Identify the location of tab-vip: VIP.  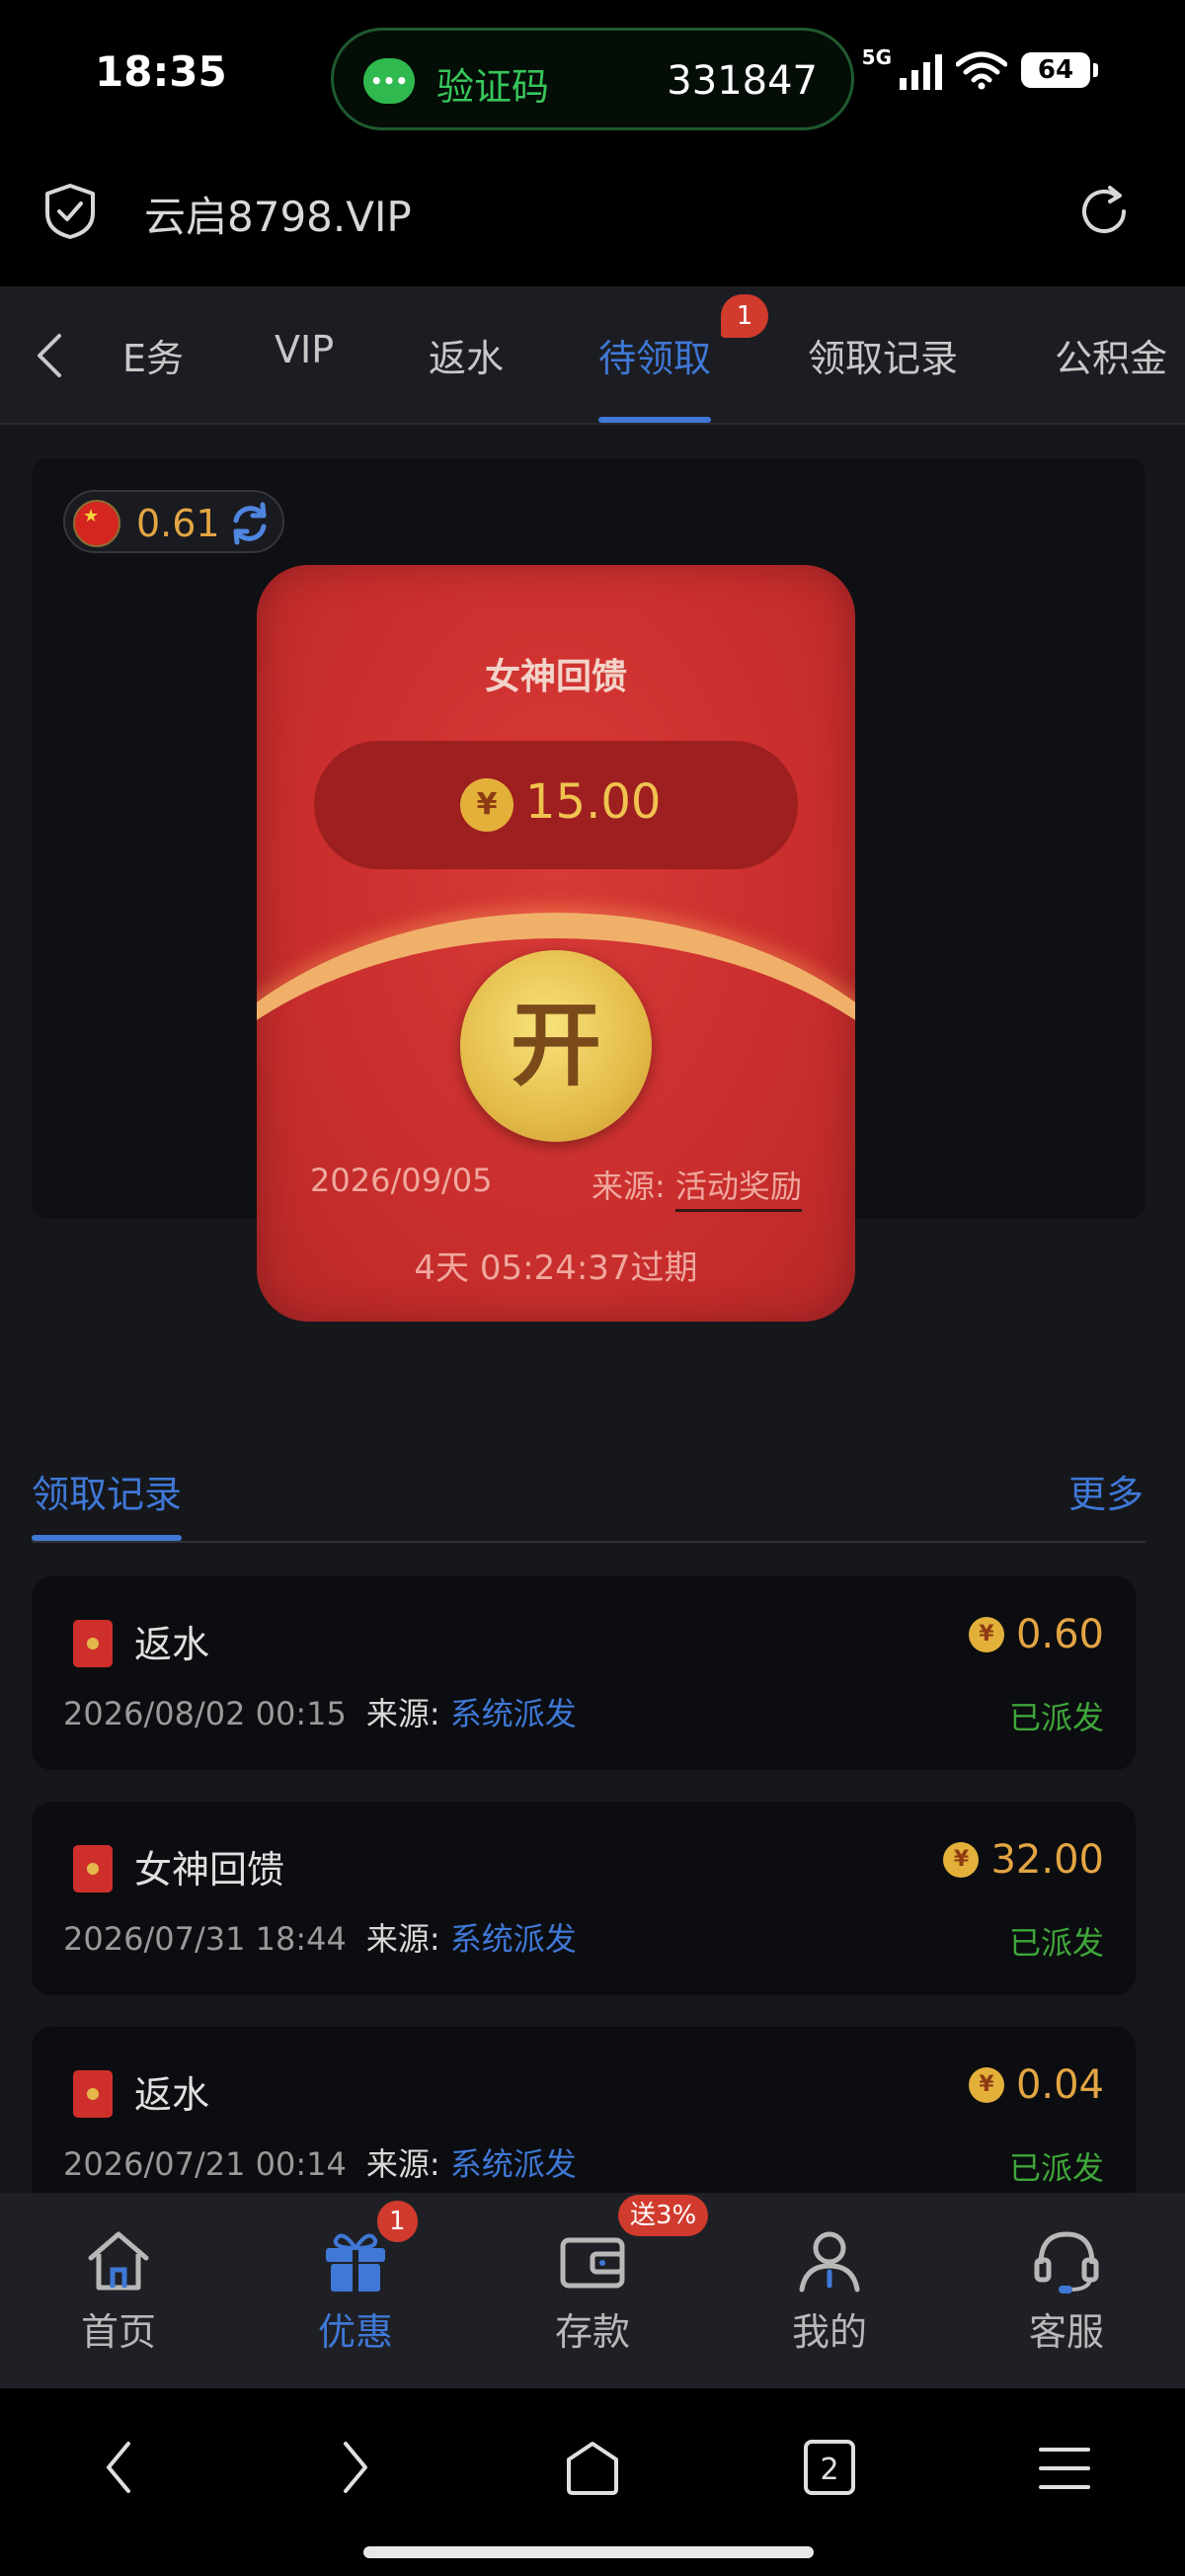
(305, 349).